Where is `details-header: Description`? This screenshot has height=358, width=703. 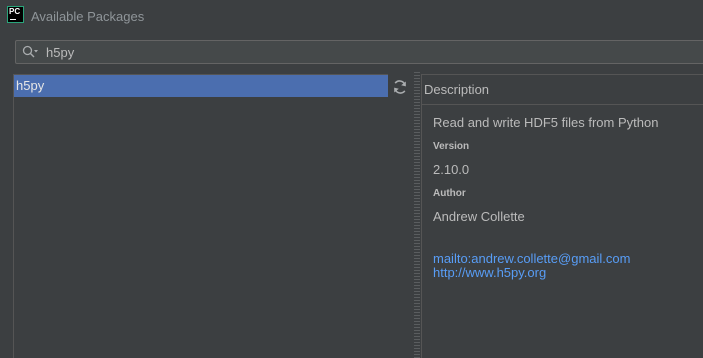 details-header: Description is located at coordinates (562, 90).